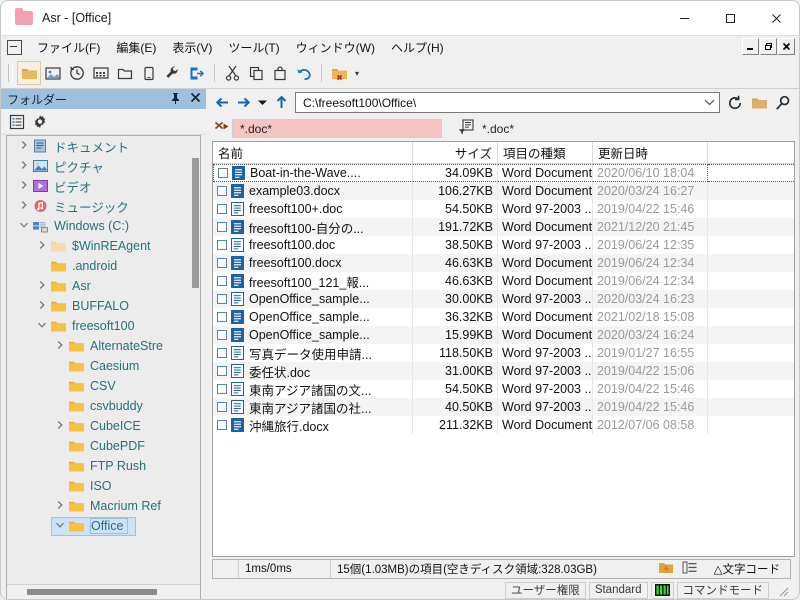 Image resolution: width=800 pixels, height=600 pixels. Describe the element at coordinates (313, 425) in the screenshot. I see `cell-name: 沖縄旅行.docx` at that location.